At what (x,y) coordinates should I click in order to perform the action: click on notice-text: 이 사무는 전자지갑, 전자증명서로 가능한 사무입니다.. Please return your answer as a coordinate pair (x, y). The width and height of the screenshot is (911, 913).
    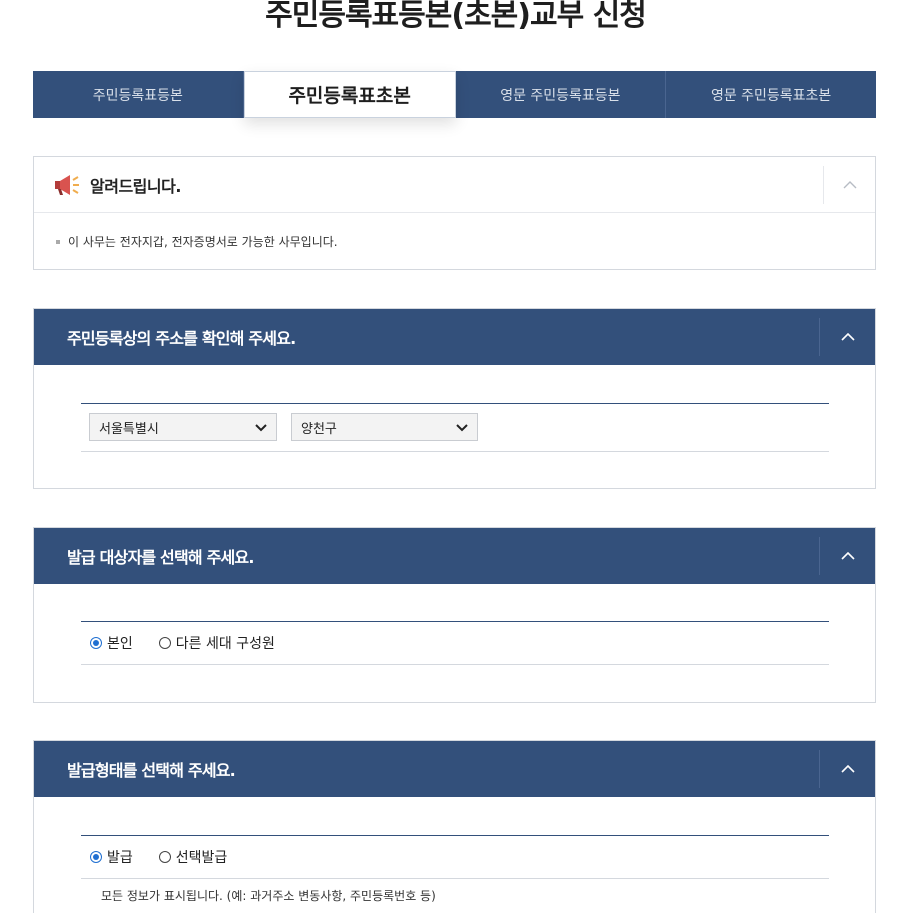
    Looking at the image, I should click on (203, 242).